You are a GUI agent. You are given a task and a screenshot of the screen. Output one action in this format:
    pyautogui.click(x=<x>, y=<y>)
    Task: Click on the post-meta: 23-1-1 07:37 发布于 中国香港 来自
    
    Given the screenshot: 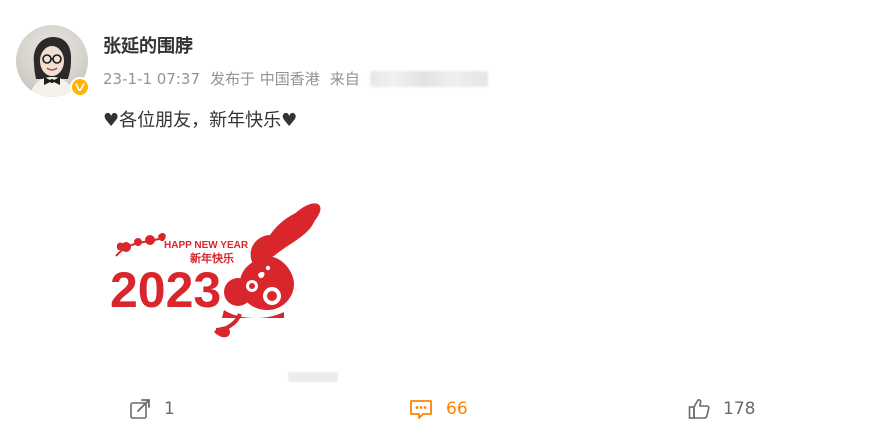 What is the action you would take?
    pyautogui.click(x=295, y=78)
    